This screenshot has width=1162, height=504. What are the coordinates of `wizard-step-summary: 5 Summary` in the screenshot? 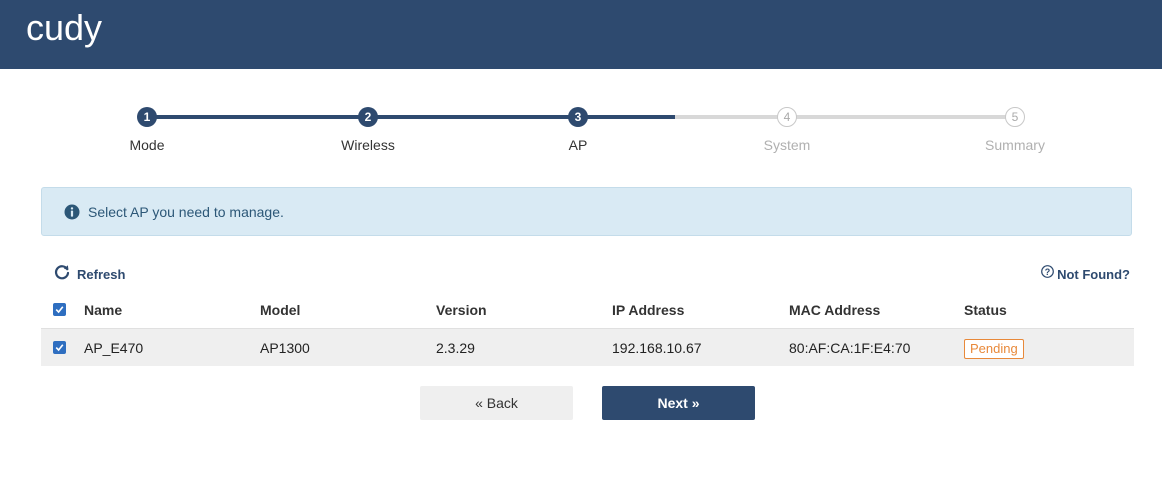 It's located at (1015, 126).